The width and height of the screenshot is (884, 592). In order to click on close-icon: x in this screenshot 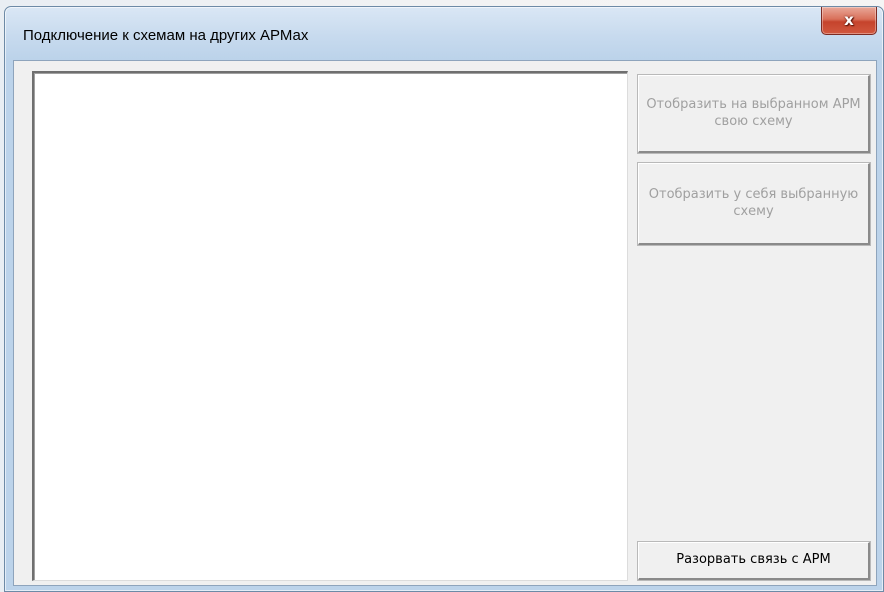, I will do `click(849, 20)`.